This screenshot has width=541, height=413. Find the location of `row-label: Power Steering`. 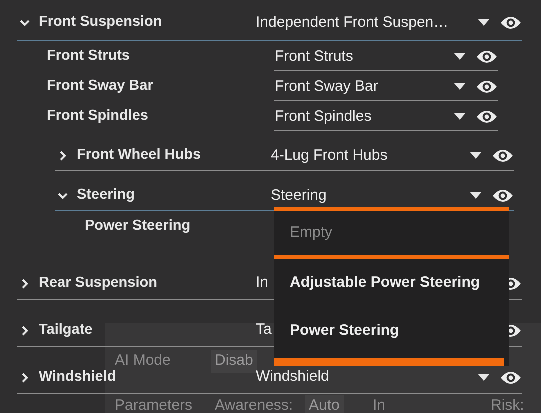

row-label: Power Steering is located at coordinates (138, 226).